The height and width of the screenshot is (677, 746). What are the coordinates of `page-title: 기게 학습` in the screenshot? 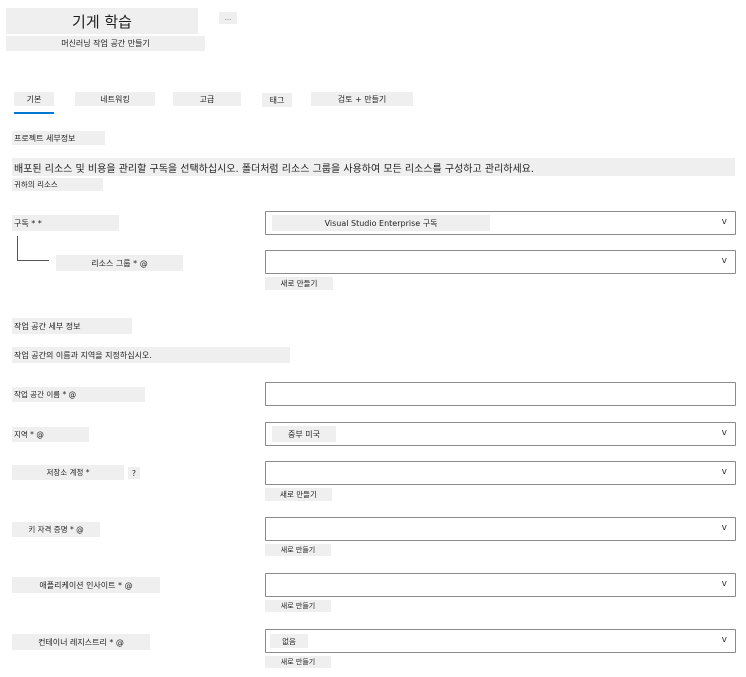 It's located at (102, 21).